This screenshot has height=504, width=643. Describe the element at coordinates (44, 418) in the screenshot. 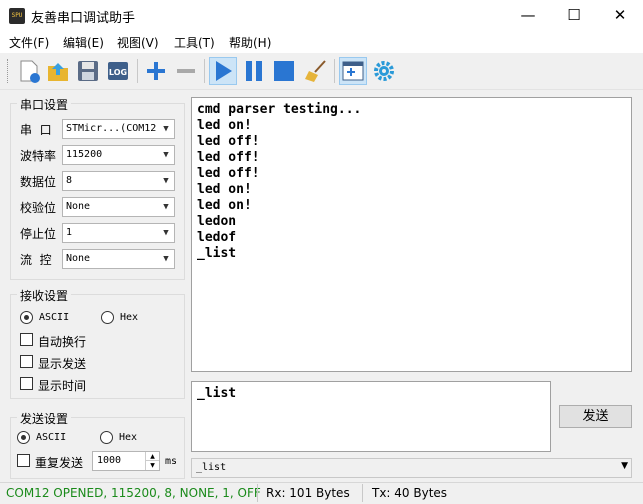

I see `send-settings-title: 发送设置` at that location.